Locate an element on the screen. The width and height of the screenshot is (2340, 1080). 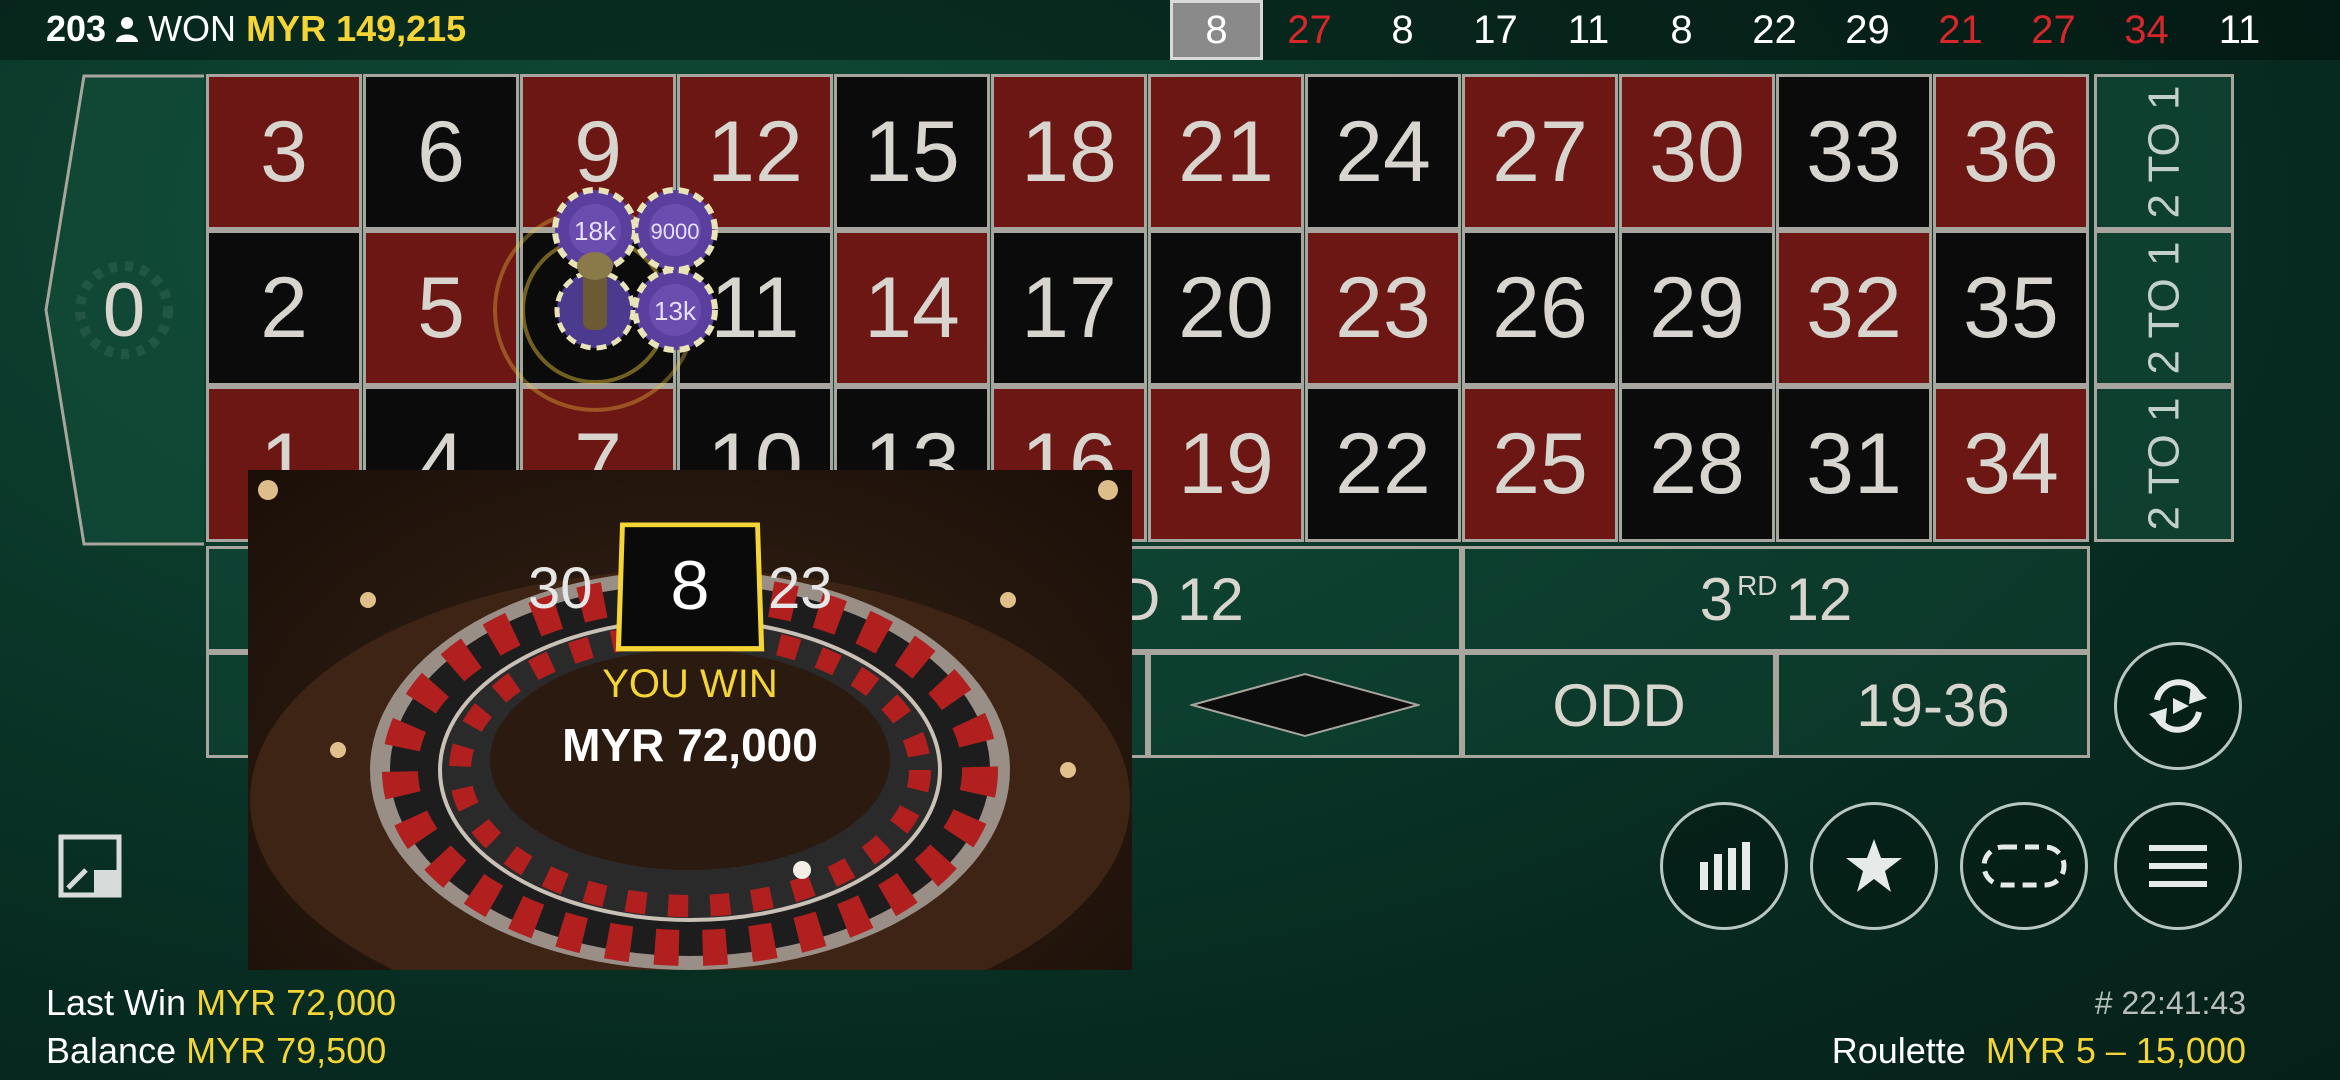
statistics-button is located at coordinates (1724, 866).